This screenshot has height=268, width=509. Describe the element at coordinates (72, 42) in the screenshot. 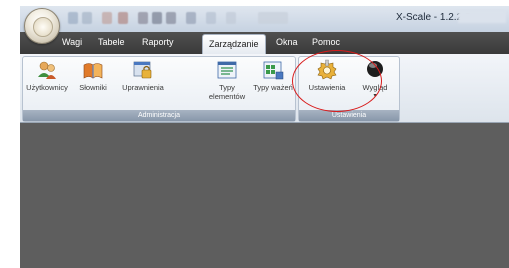

I see `tab-wagi: Wagi` at that location.